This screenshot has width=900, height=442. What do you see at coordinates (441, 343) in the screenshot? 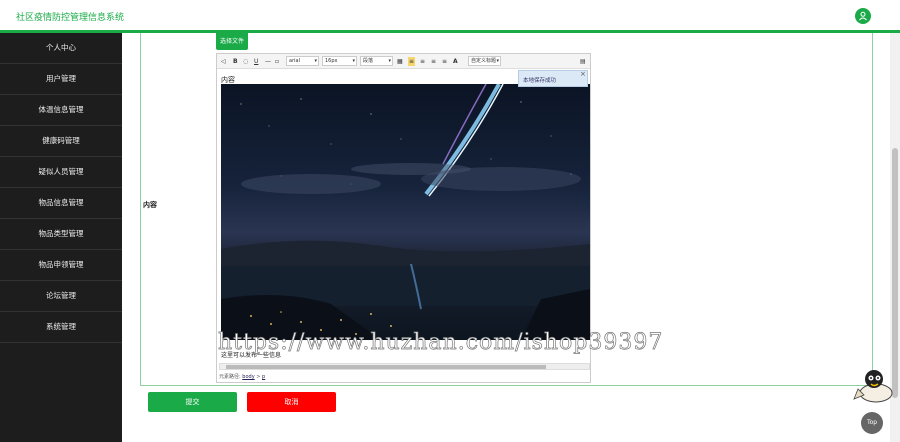
I see `watermark-text: https://www.huzhan.com/ishop39397` at bounding box center [441, 343].